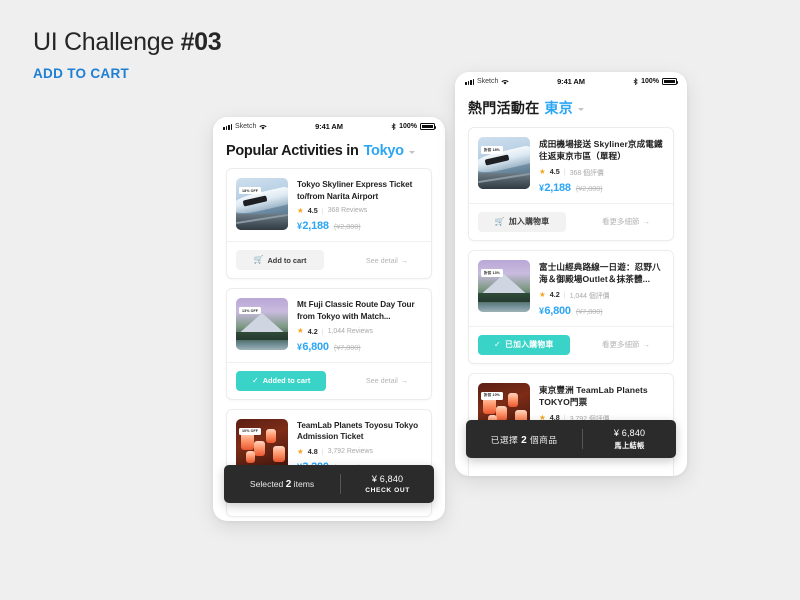  Describe the element at coordinates (262, 444) in the screenshot. I see `activity-thumbnail: 10% OFF` at that location.